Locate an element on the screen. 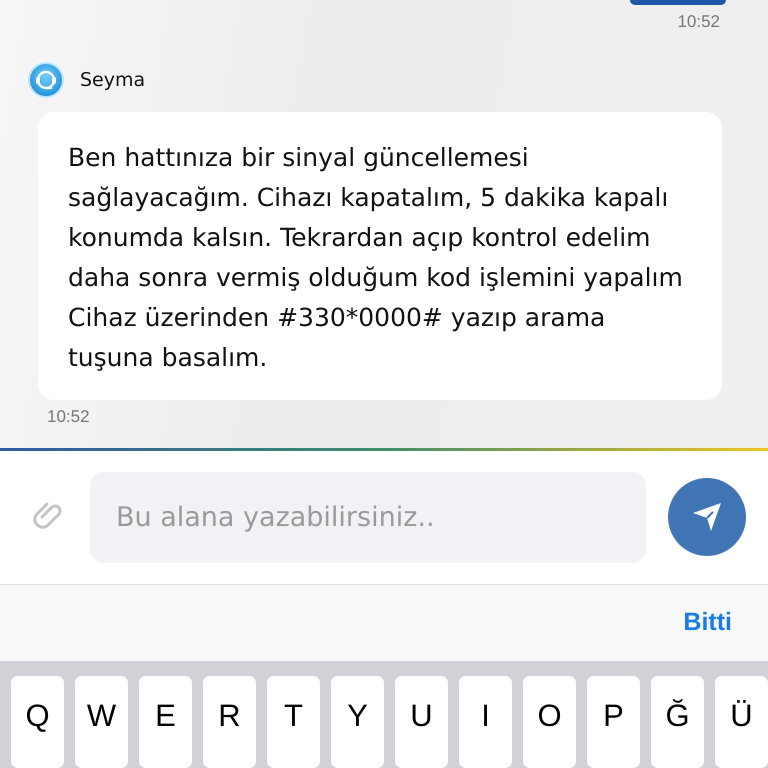 Image resolution: width=768 pixels, height=768 pixels. agent-avatar-icon is located at coordinates (46, 80).